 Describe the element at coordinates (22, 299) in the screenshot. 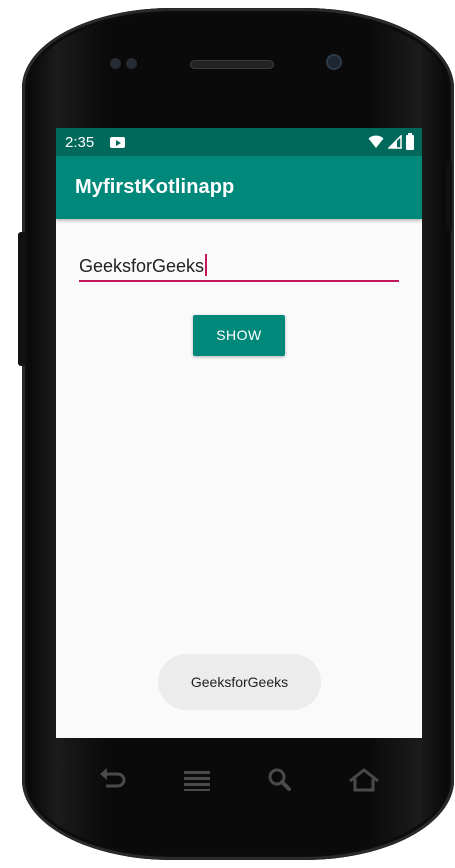

I see `volume-button` at that location.